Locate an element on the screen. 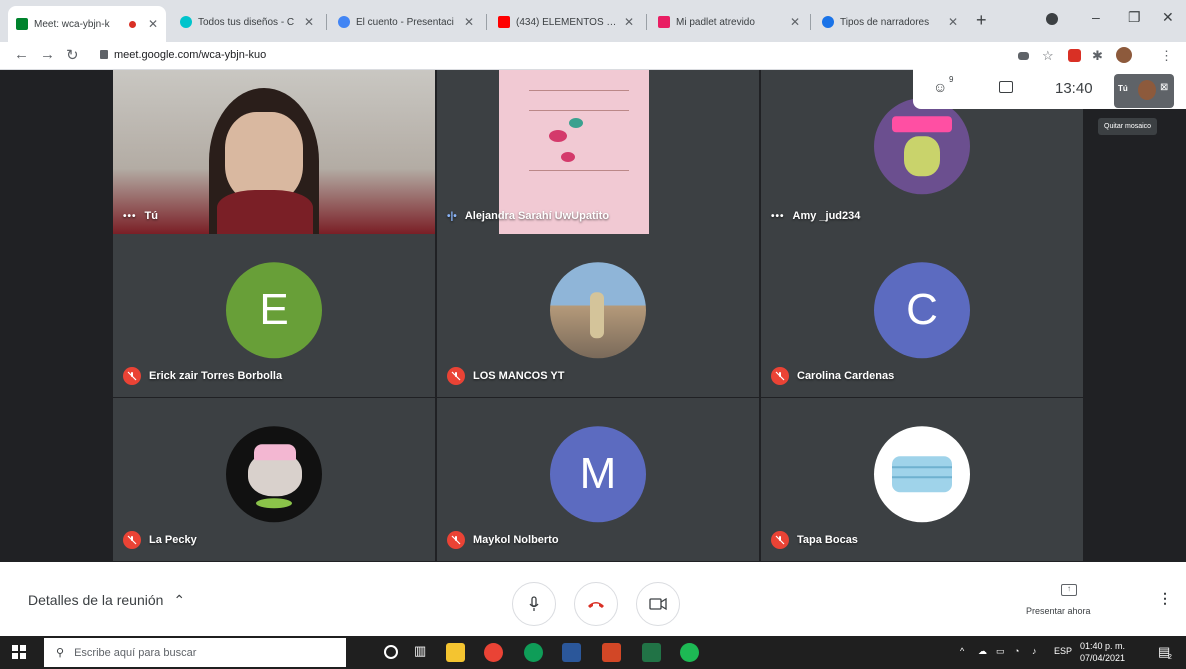 This screenshot has height=669, width=1186. participant-tile: LOS MANCOS YT is located at coordinates (598, 315).